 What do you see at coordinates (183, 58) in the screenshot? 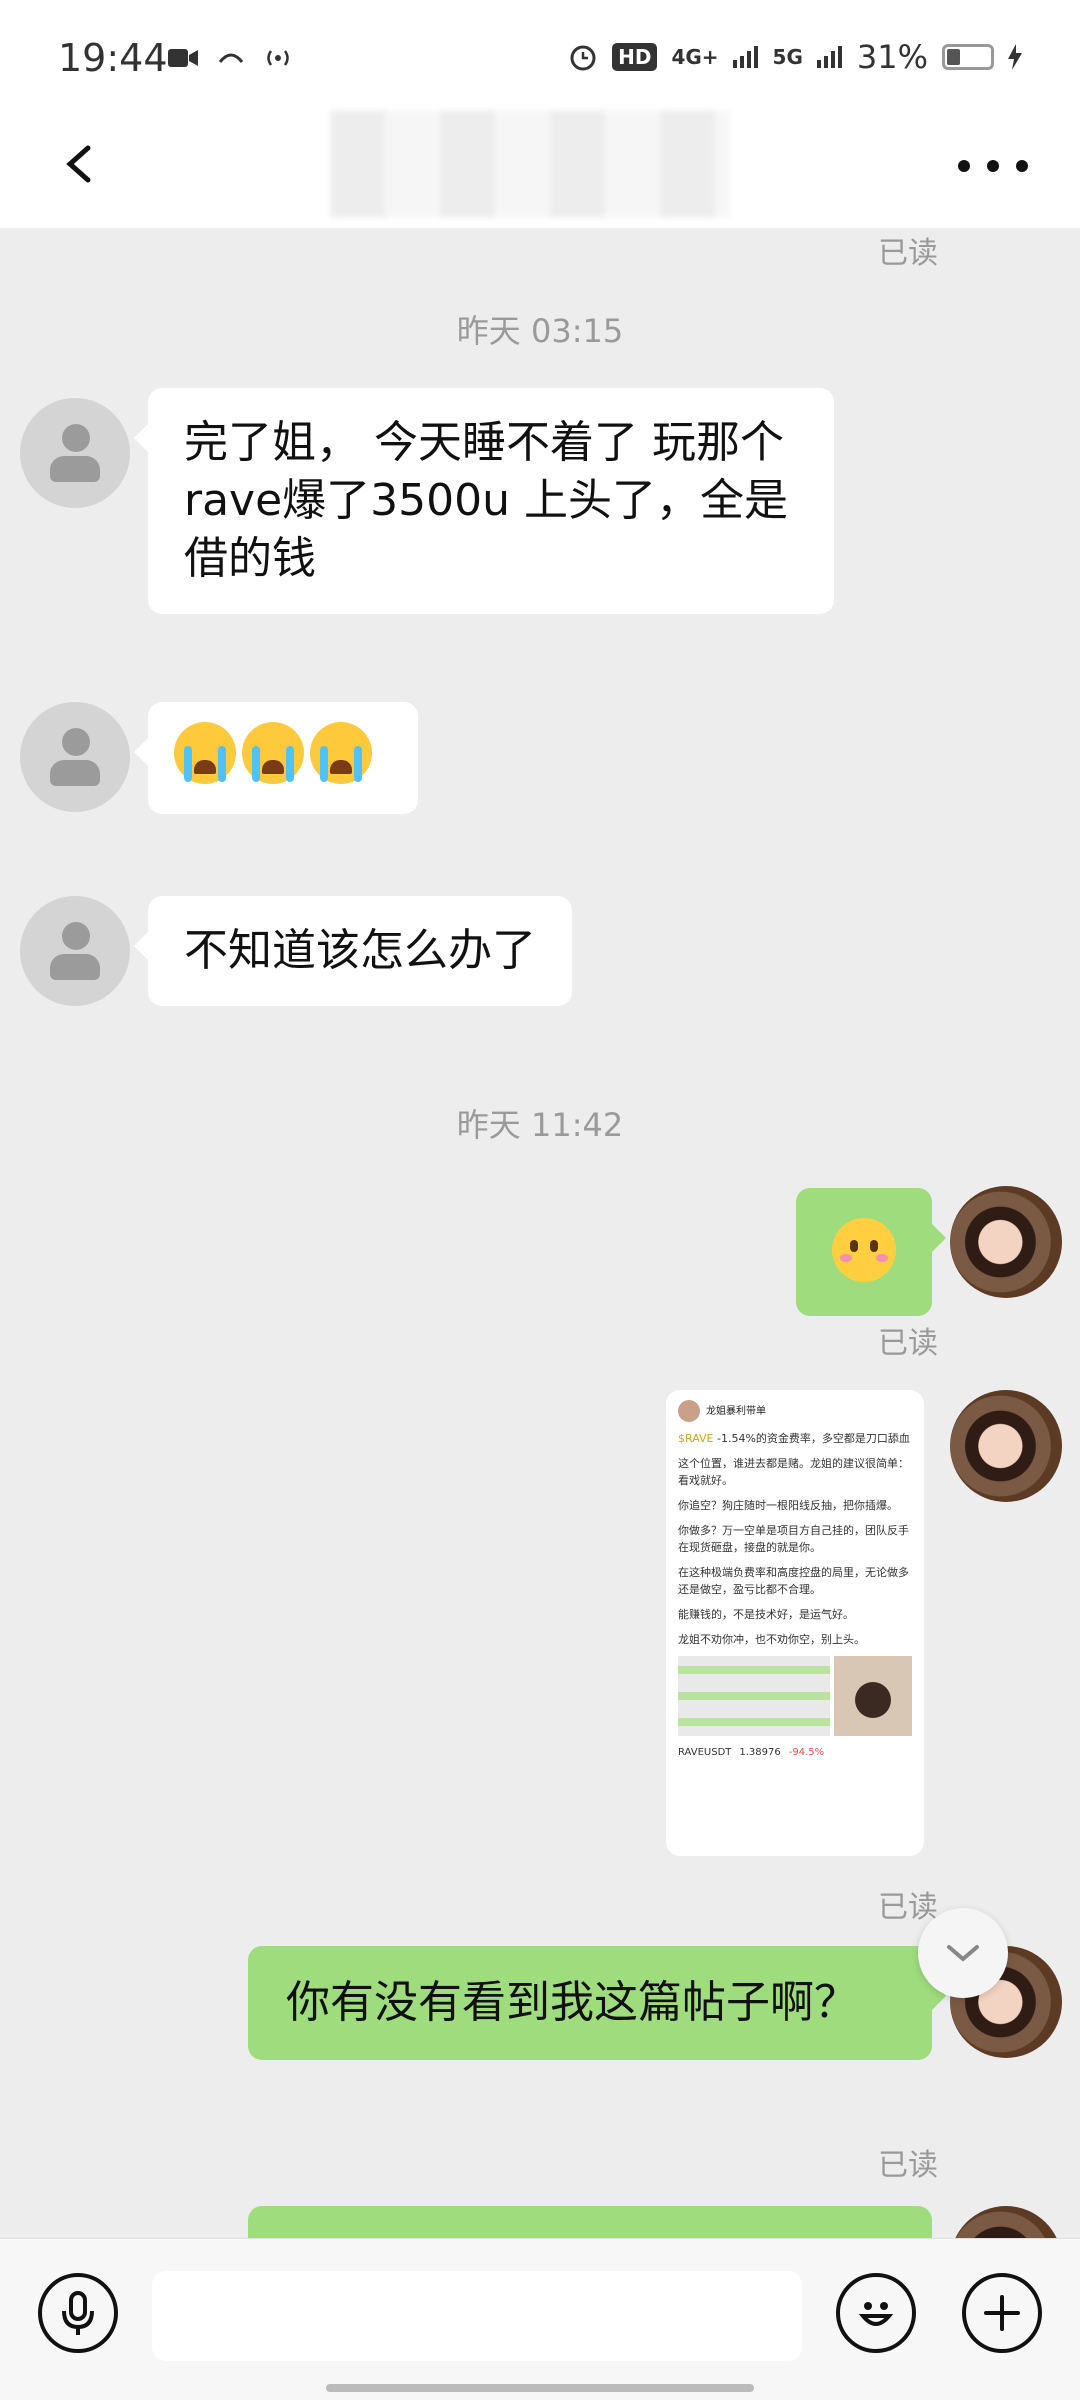
I see `video-icon` at bounding box center [183, 58].